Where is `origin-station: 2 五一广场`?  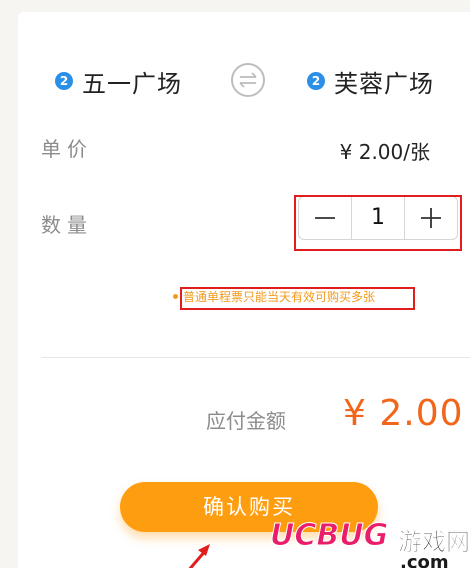
origin-station: 2 五一广场 is located at coordinates (118, 81).